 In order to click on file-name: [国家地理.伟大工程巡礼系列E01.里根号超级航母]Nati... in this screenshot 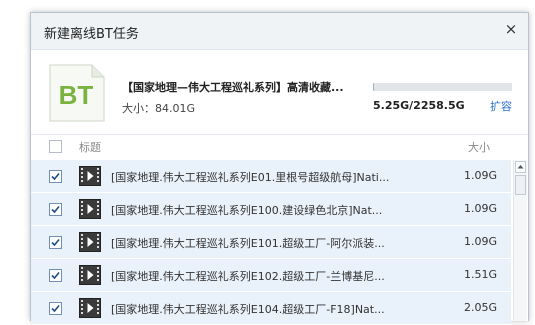, I will do `click(250, 177)`.